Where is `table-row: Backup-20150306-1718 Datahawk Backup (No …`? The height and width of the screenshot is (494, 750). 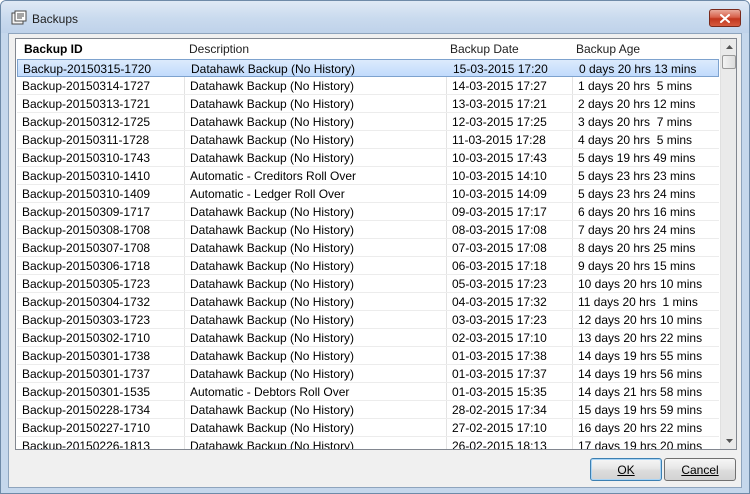 table-row: Backup-20150306-1718 Datahawk Backup (No … is located at coordinates (368, 266).